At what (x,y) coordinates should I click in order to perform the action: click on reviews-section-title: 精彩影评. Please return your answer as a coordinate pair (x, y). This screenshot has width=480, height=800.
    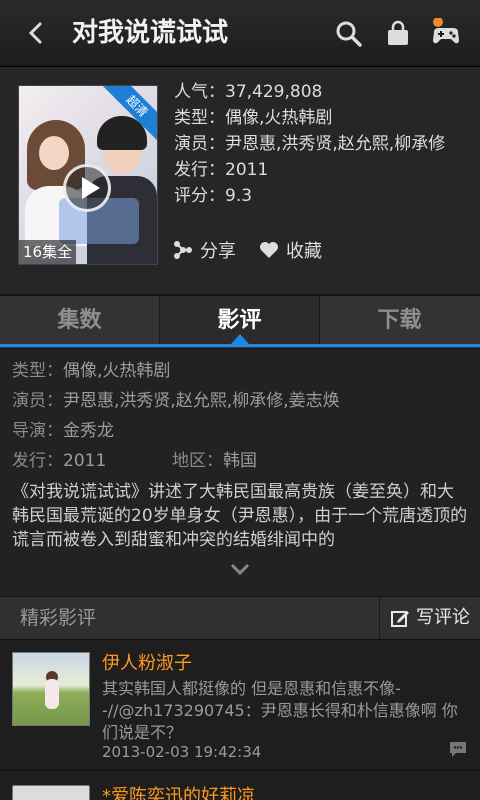
    Looking at the image, I should click on (58, 618).